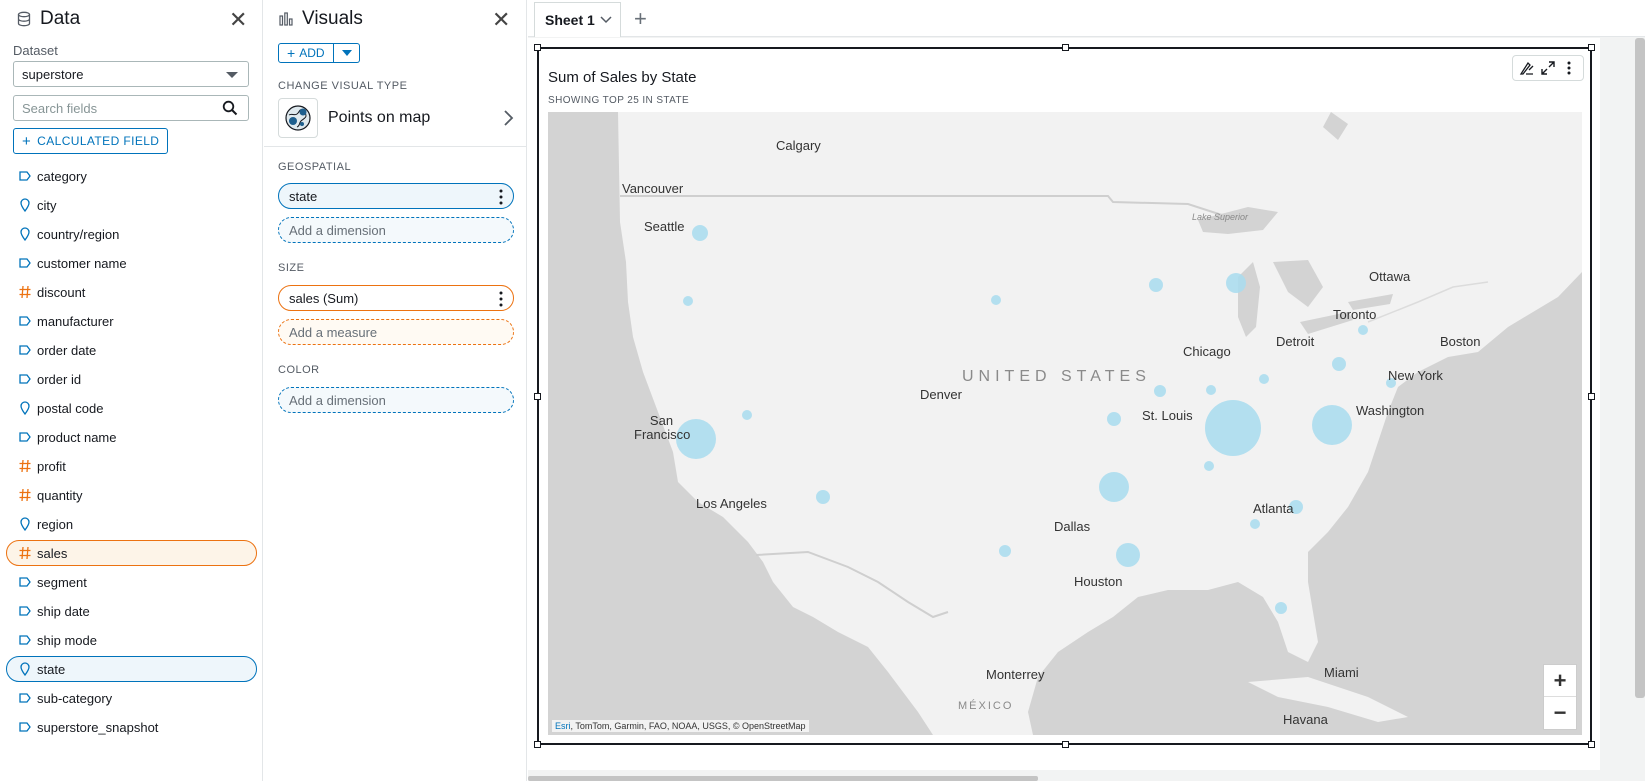  Describe the element at coordinates (25, 553) in the screenshot. I see `hash-icon` at that location.